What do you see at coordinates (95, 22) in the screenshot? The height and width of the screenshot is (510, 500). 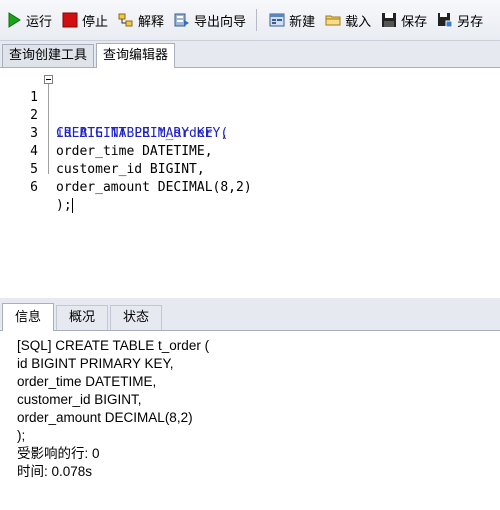 I see `stop-label: 停止` at bounding box center [95, 22].